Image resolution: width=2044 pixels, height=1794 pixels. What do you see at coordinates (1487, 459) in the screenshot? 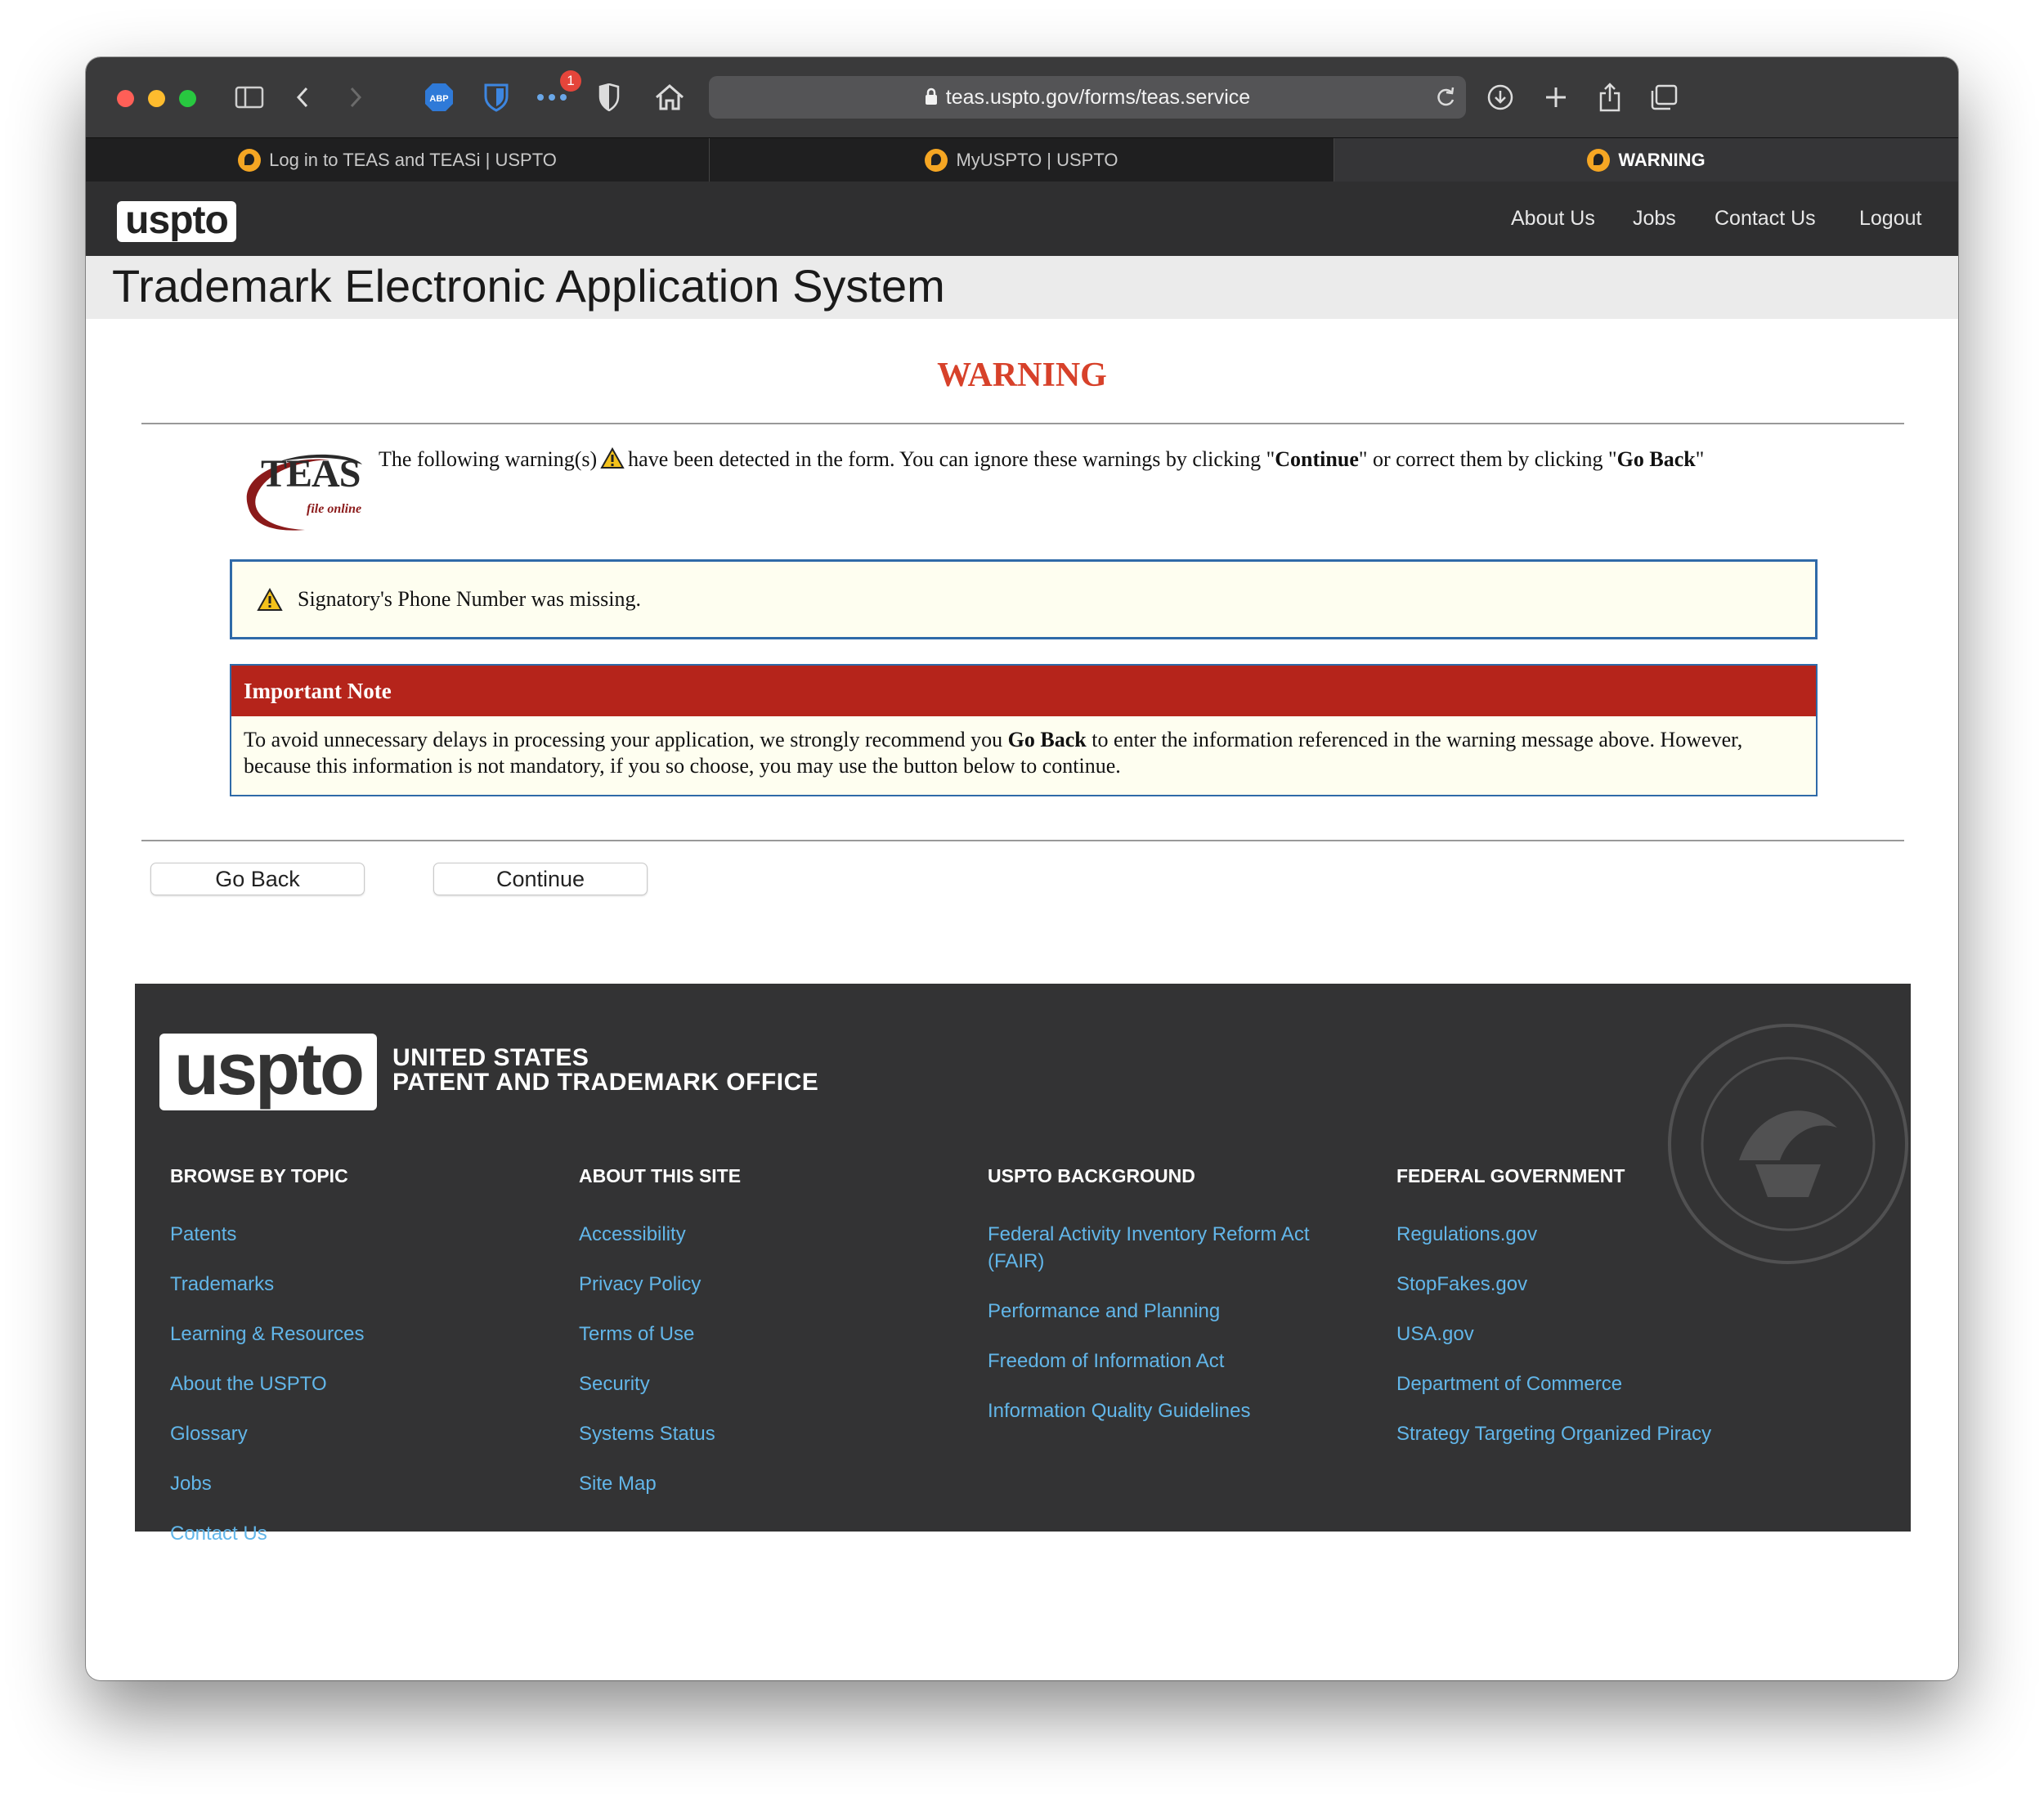
I see `intro-text-3: " or correct them by clicking "` at bounding box center [1487, 459].